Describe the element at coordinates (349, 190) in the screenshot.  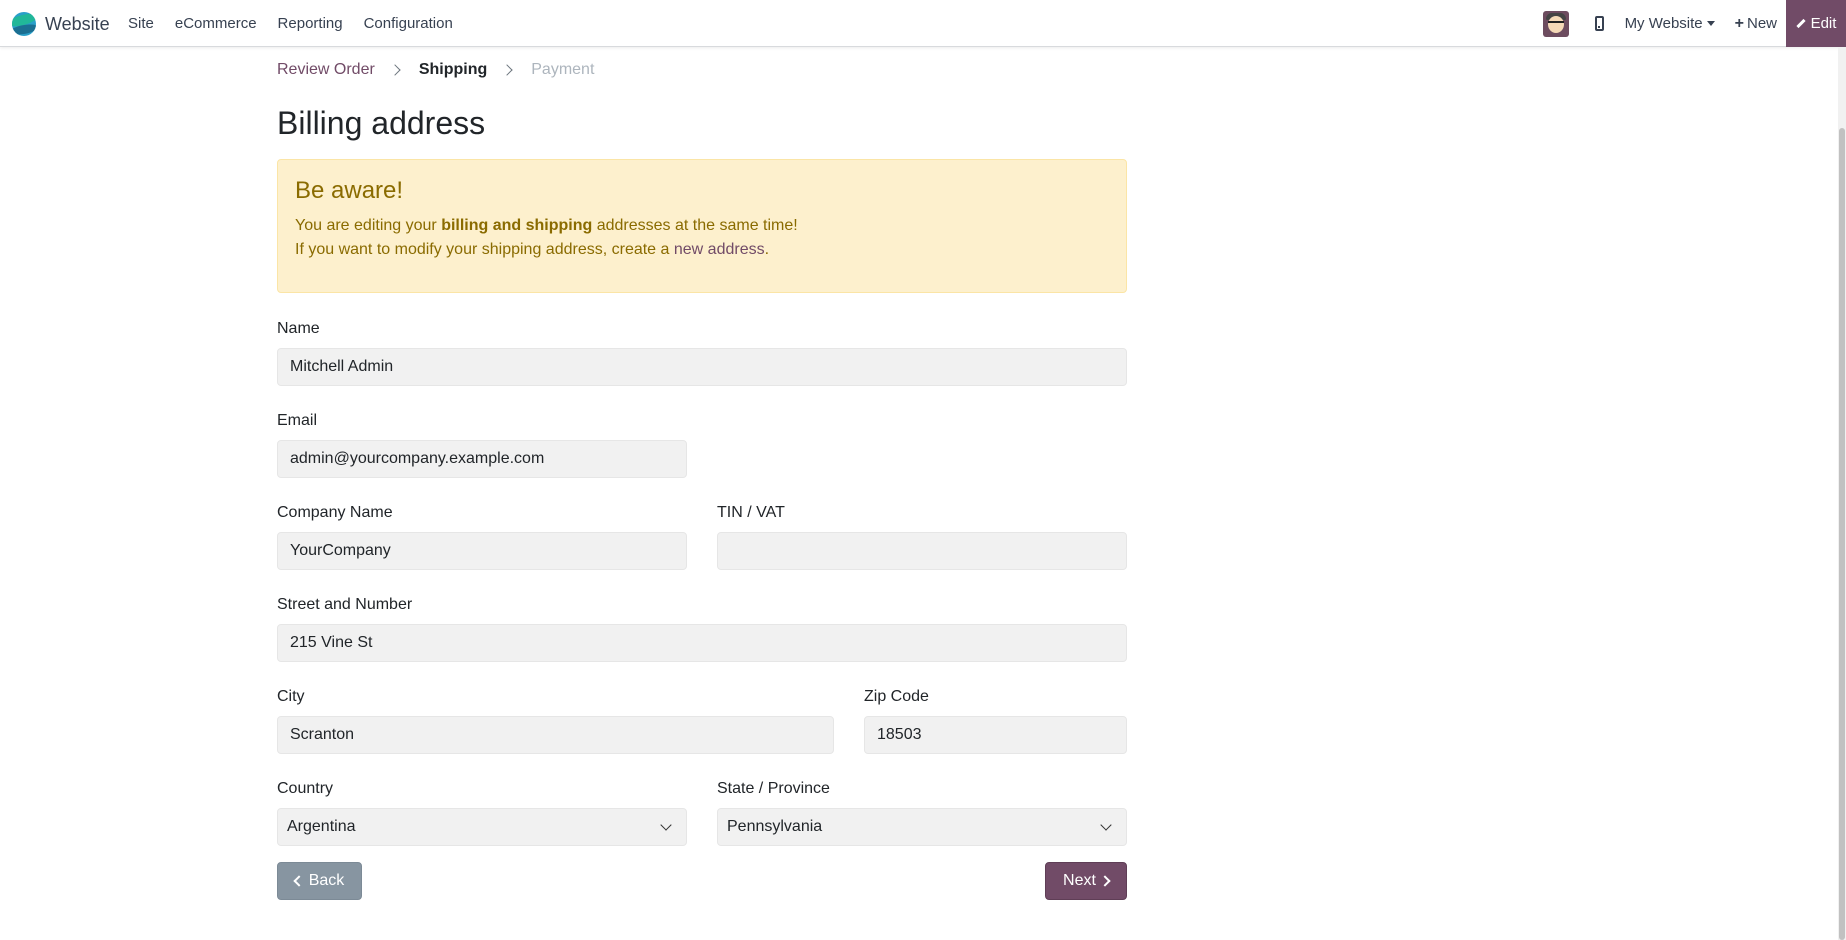
I see `alert-title: Be aware!` at that location.